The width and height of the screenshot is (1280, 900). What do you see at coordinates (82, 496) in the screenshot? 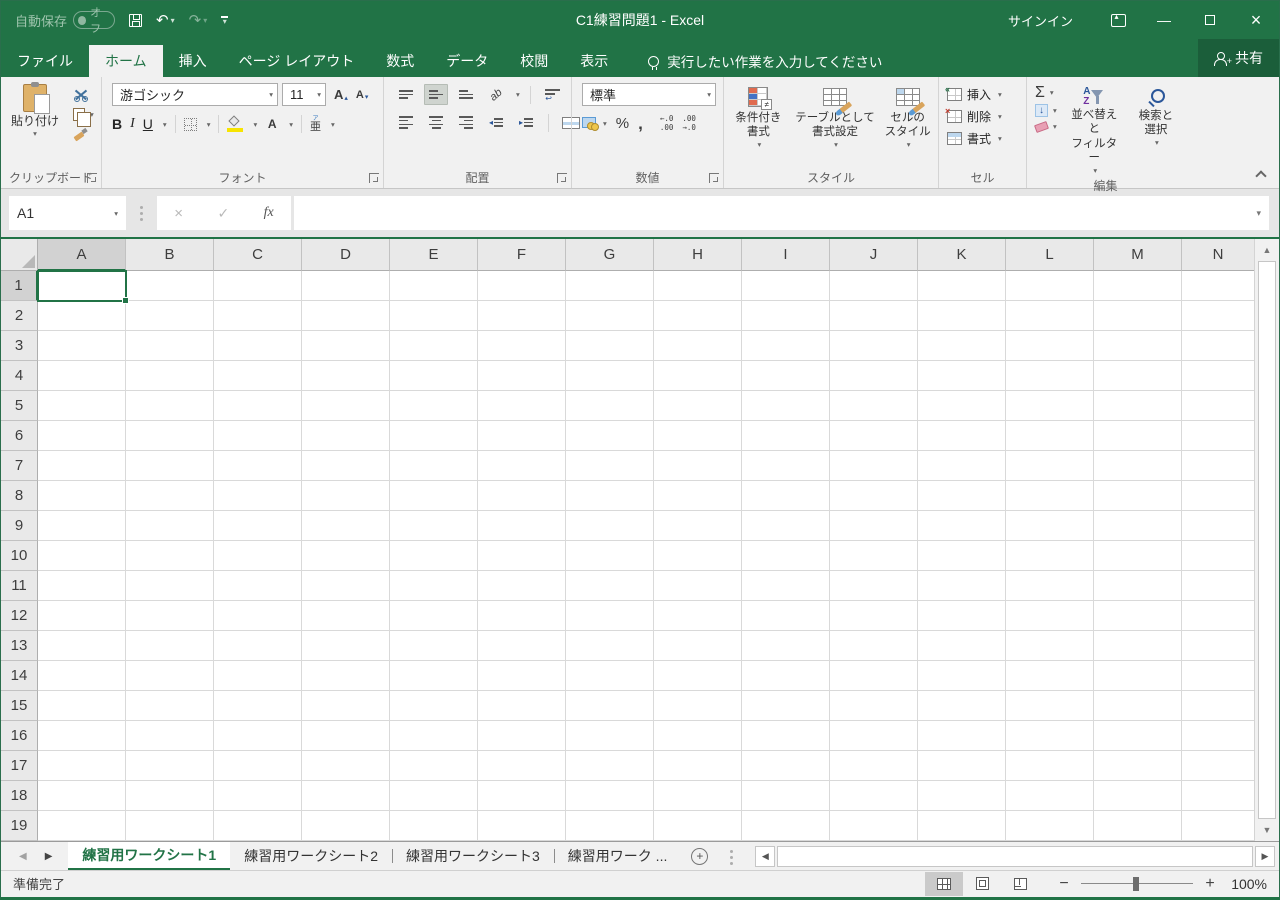
I see `cell-A8` at bounding box center [82, 496].